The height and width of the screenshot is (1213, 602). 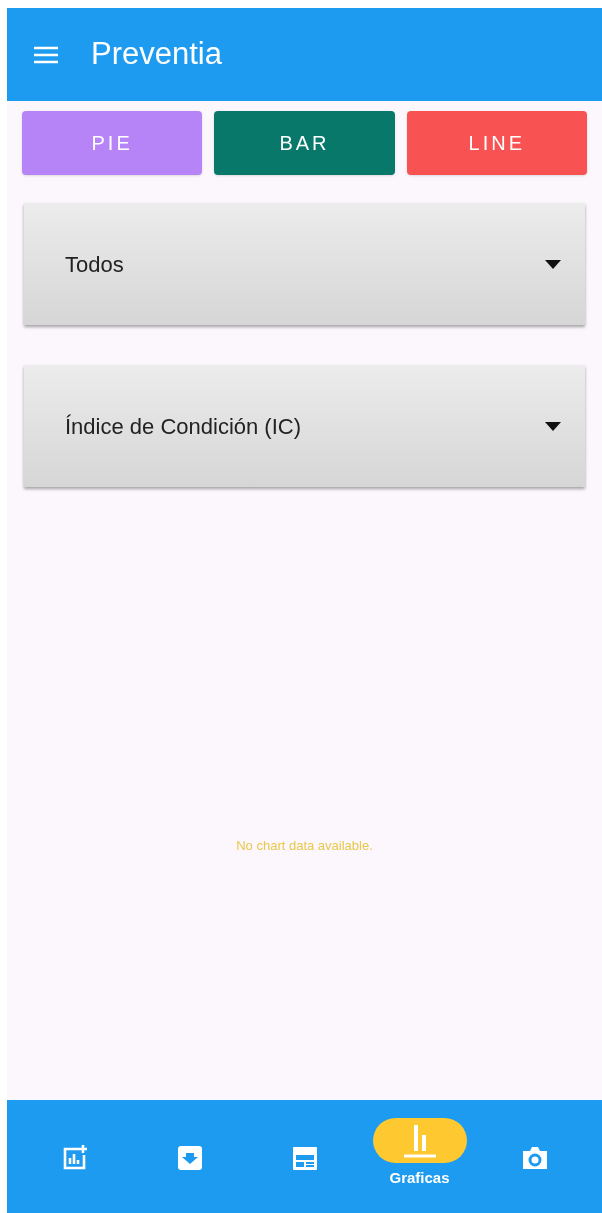 I want to click on chart-type-button: LINE, so click(x=496, y=143).